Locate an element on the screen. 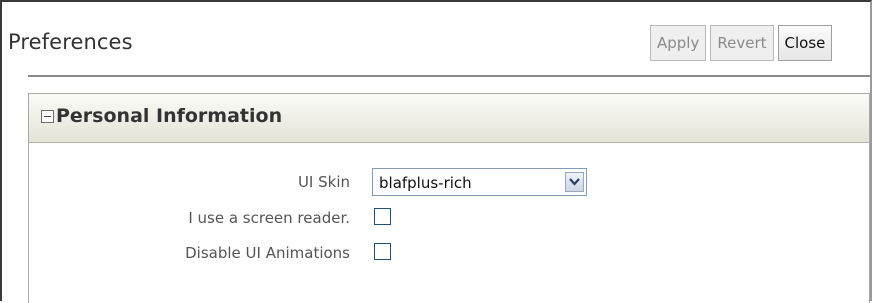 The height and width of the screenshot is (303, 872). screen-reader-label: I use a screen reader. is located at coordinates (269, 218).